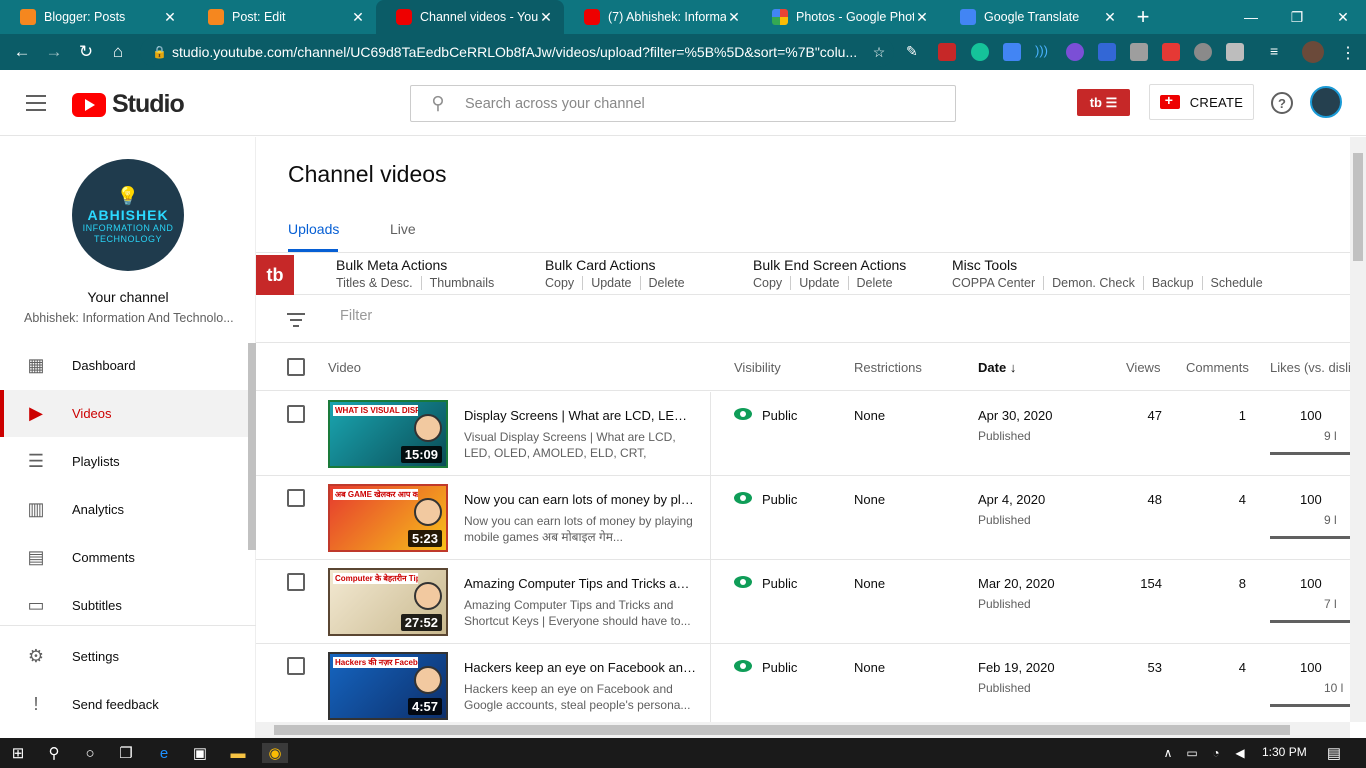 This screenshot has height=768, width=1366. I want to click on filter-icon, so click(296, 320).